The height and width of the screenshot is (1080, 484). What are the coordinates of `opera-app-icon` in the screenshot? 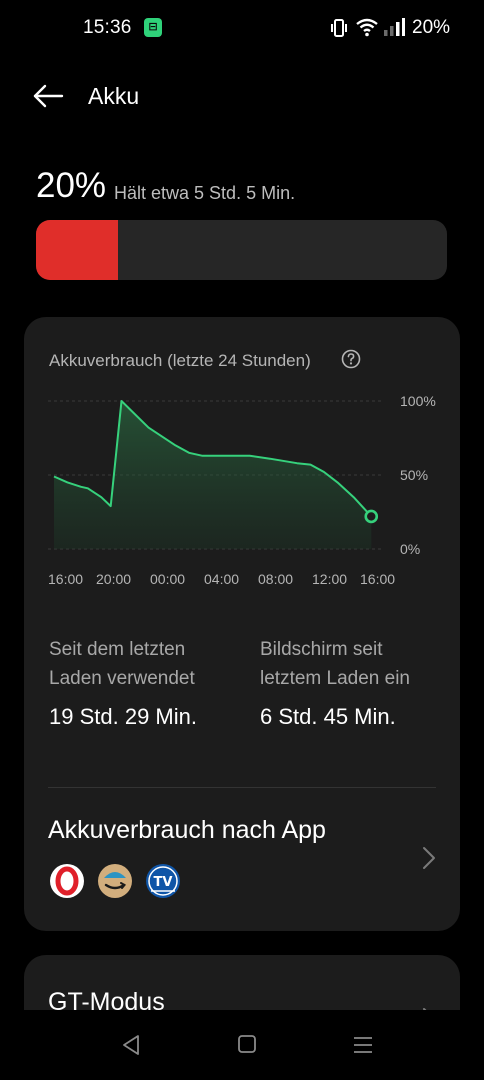 It's located at (67, 881).